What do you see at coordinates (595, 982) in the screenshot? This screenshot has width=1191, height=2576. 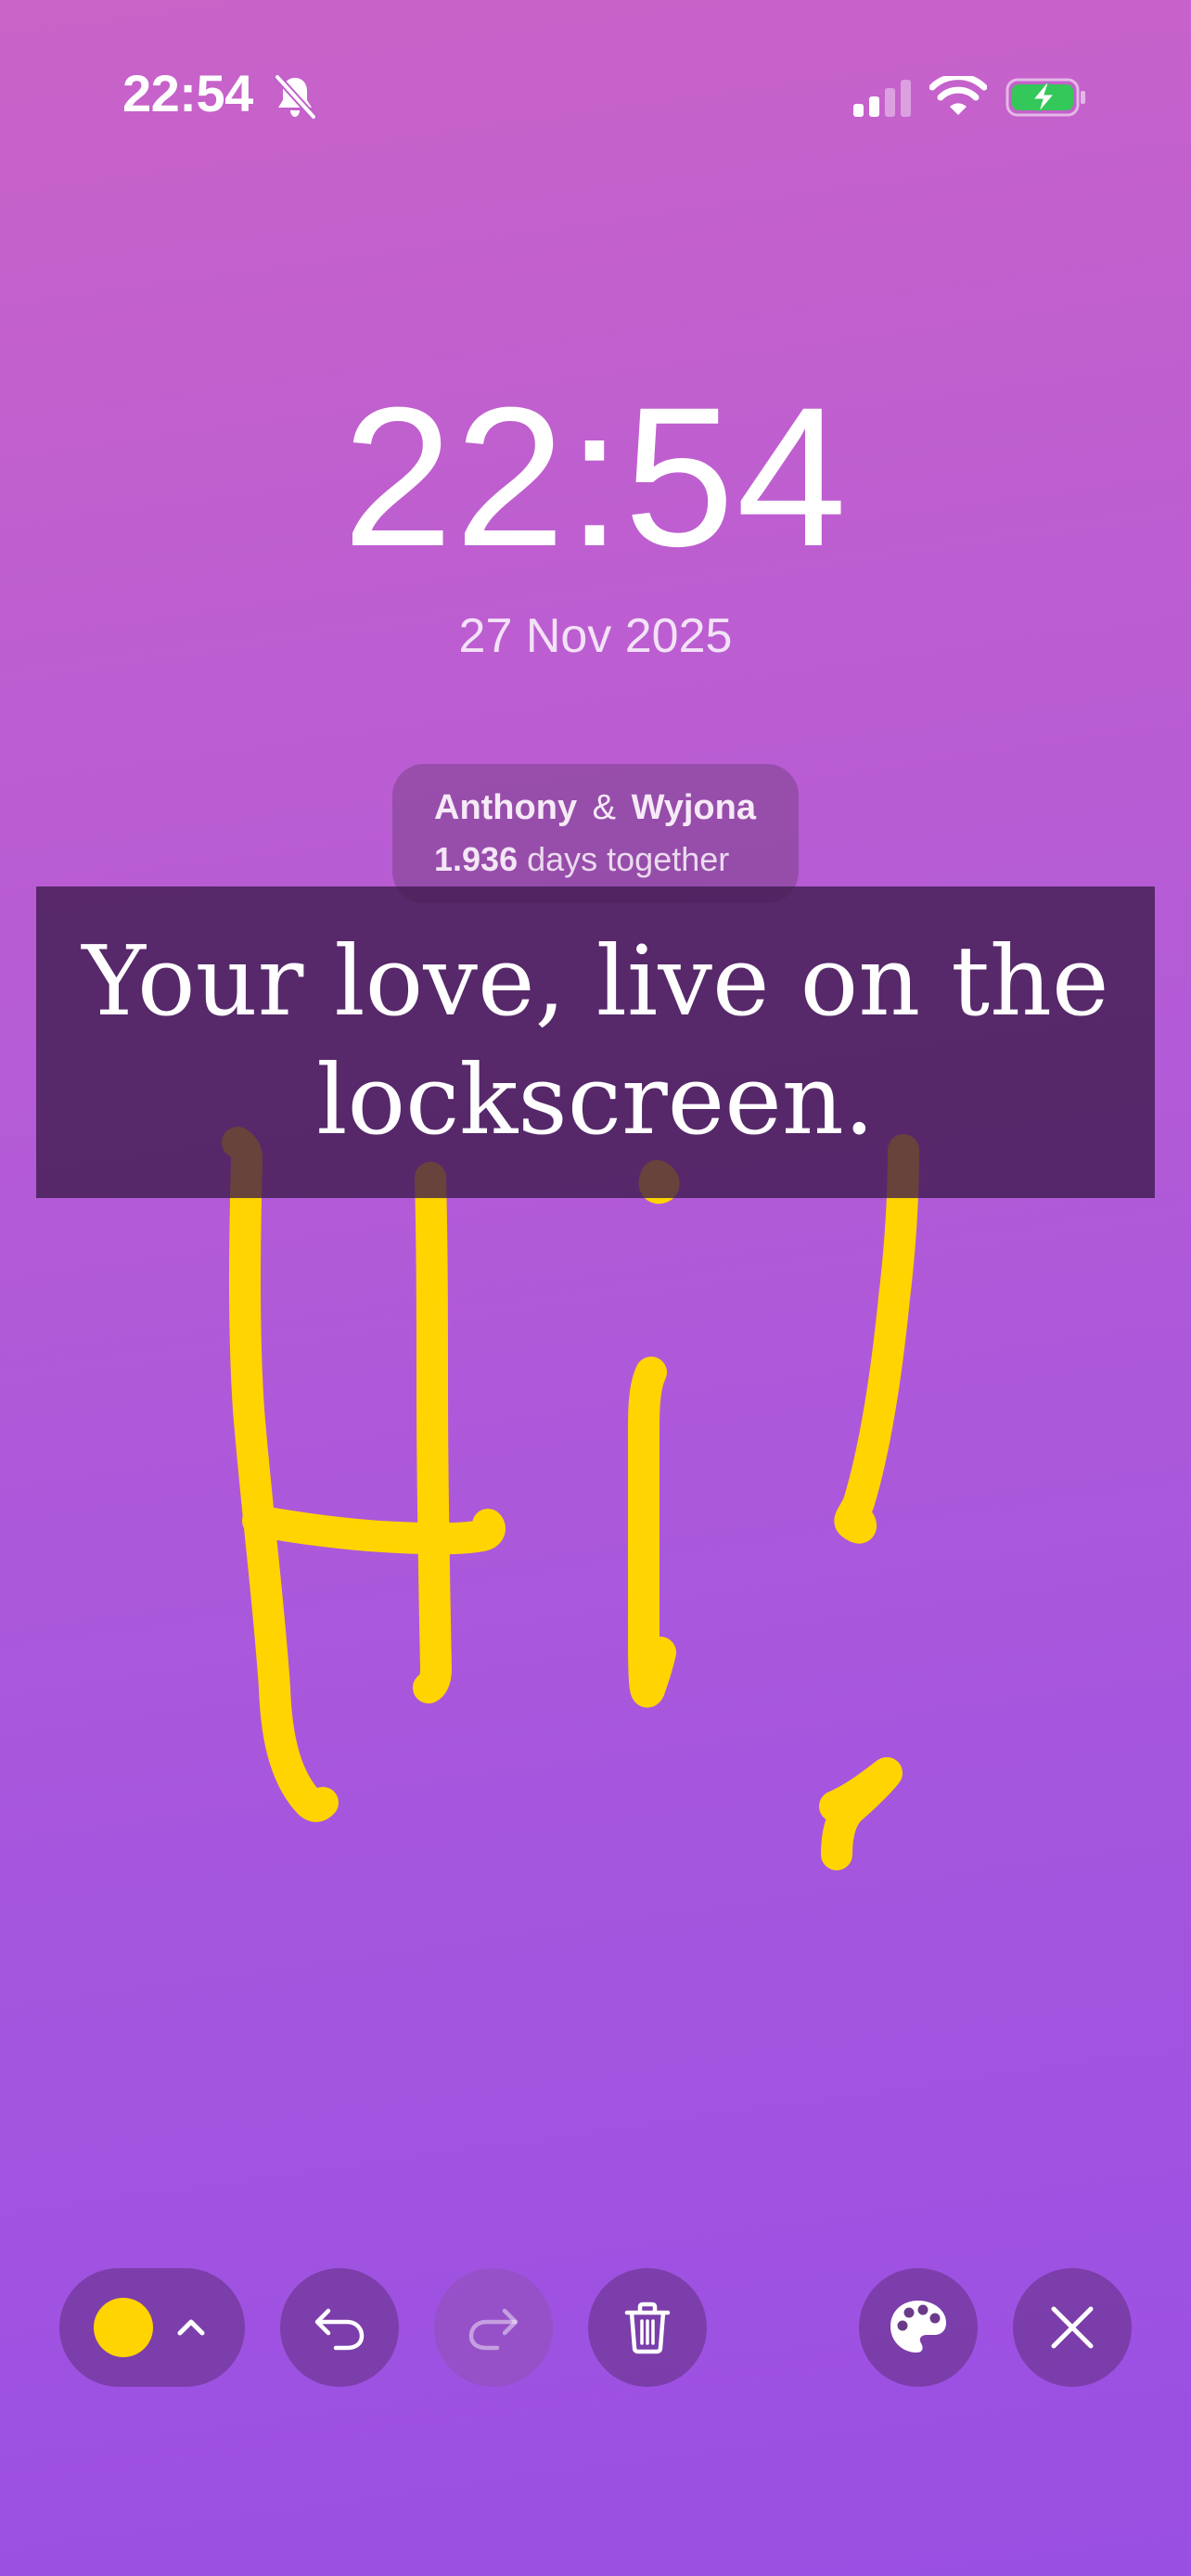 I see `banner-line-1: Your love, live on the` at bounding box center [595, 982].